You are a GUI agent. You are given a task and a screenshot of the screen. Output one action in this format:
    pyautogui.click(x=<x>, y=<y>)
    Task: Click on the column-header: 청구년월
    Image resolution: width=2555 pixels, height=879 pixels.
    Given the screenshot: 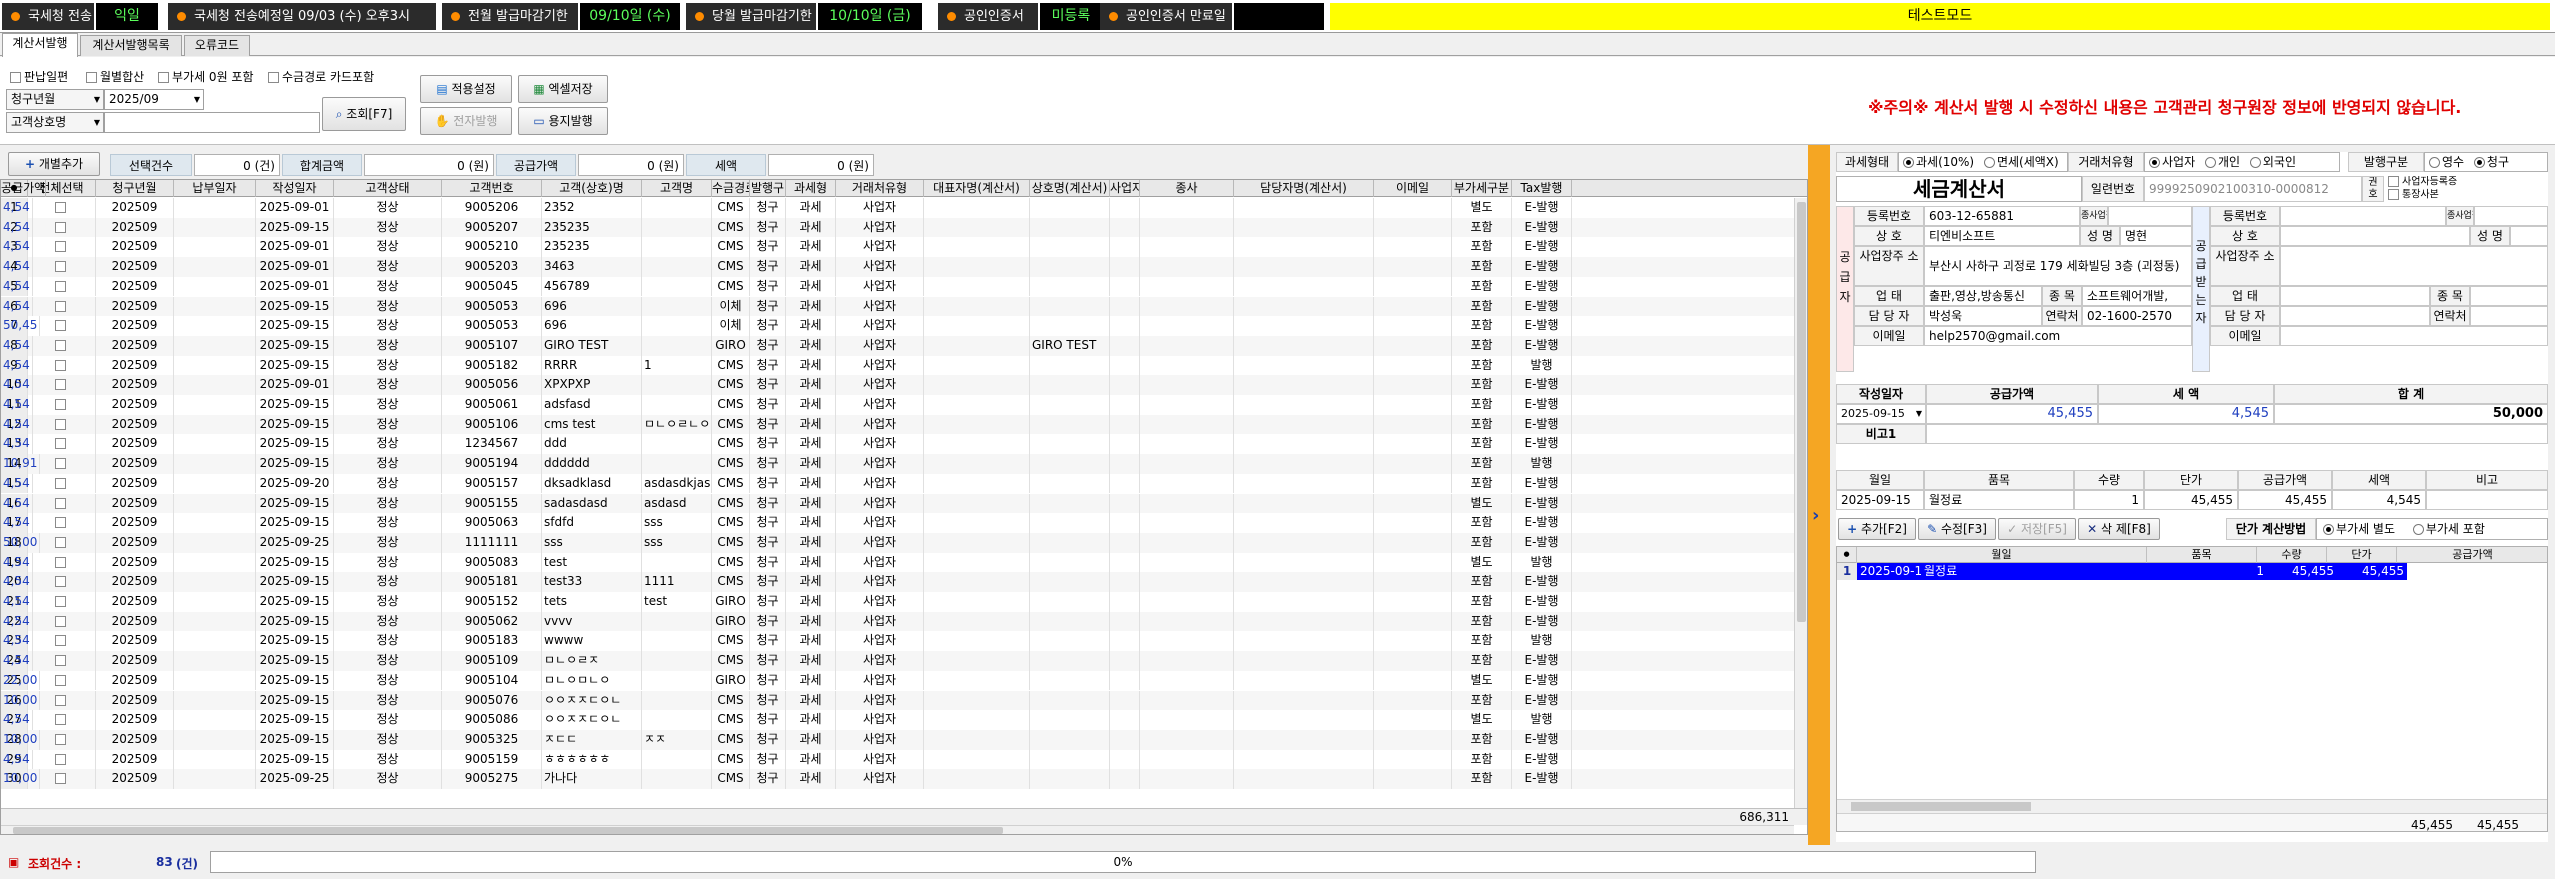 What is the action you would take?
    pyautogui.click(x=135, y=188)
    